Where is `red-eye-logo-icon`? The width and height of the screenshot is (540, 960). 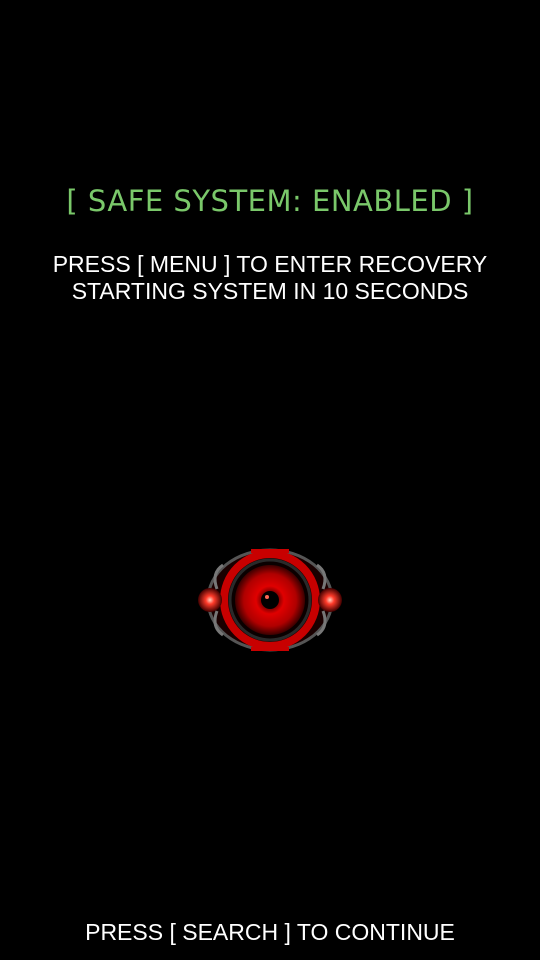
red-eye-logo-icon is located at coordinates (270, 600).